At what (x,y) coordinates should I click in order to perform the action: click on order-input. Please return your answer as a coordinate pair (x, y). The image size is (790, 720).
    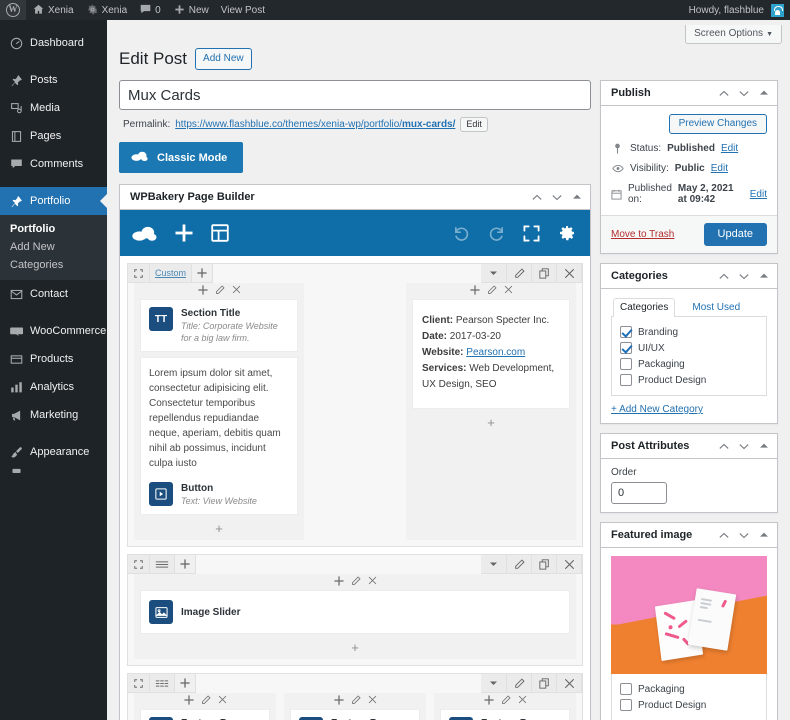
    Looking at the image, I should click on (639, 493).